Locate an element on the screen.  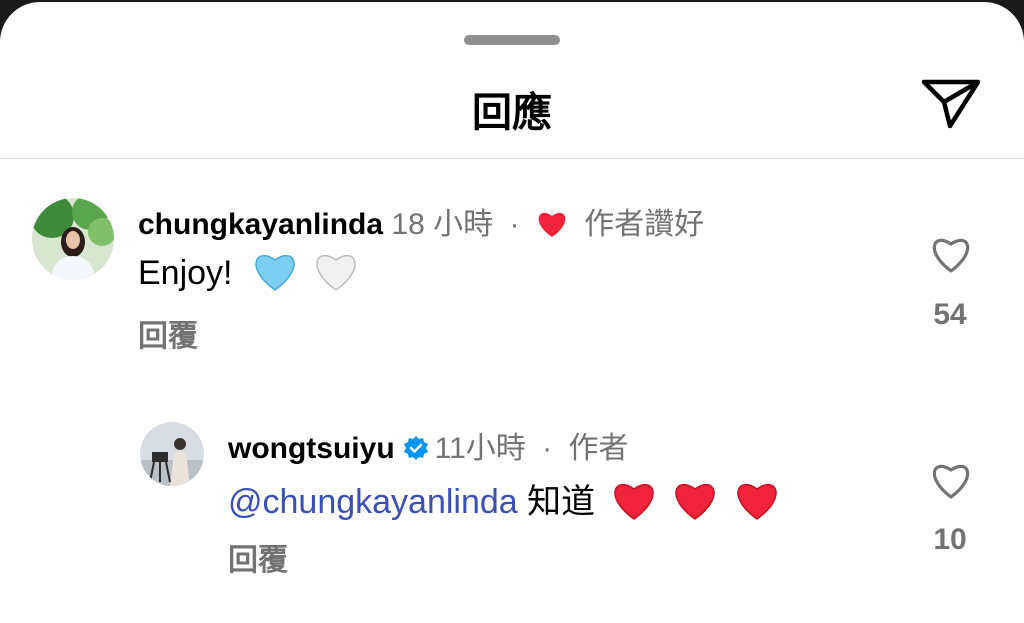
send-icon is located at coordinates (951, 102).